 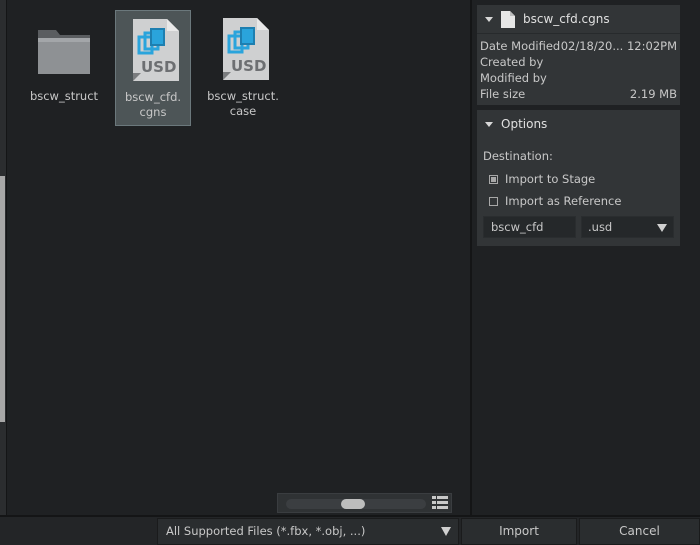 I want to click on info-label: Modified by, so click(x=513, y=78).